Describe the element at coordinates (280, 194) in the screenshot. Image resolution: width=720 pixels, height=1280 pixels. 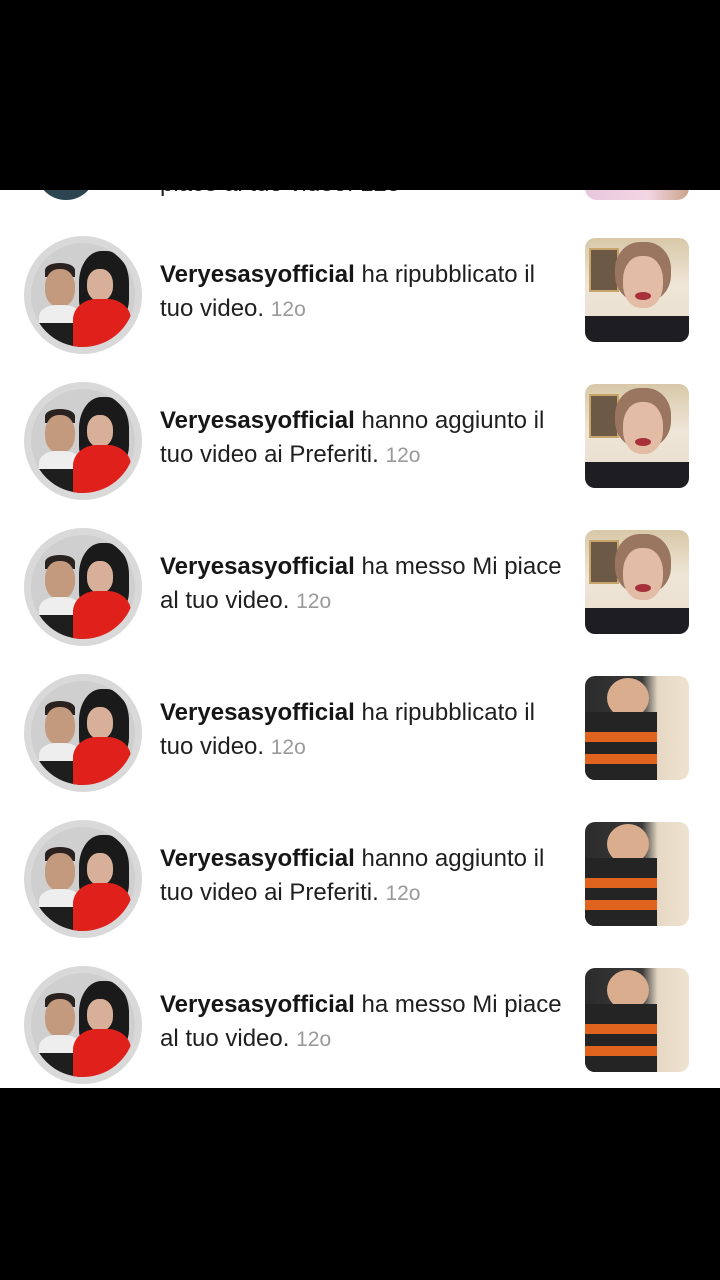
I see `notification-text: piace al tuo video. 12o` at that location.